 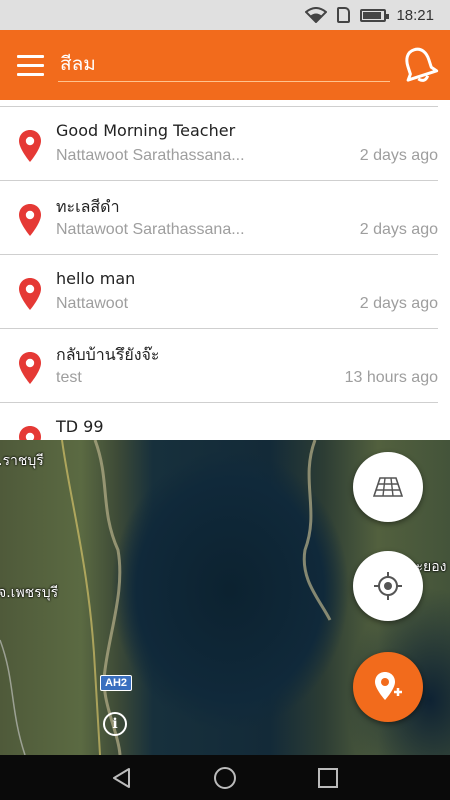 I want to click on route-badge: AH2, so click(x=116, y=683).